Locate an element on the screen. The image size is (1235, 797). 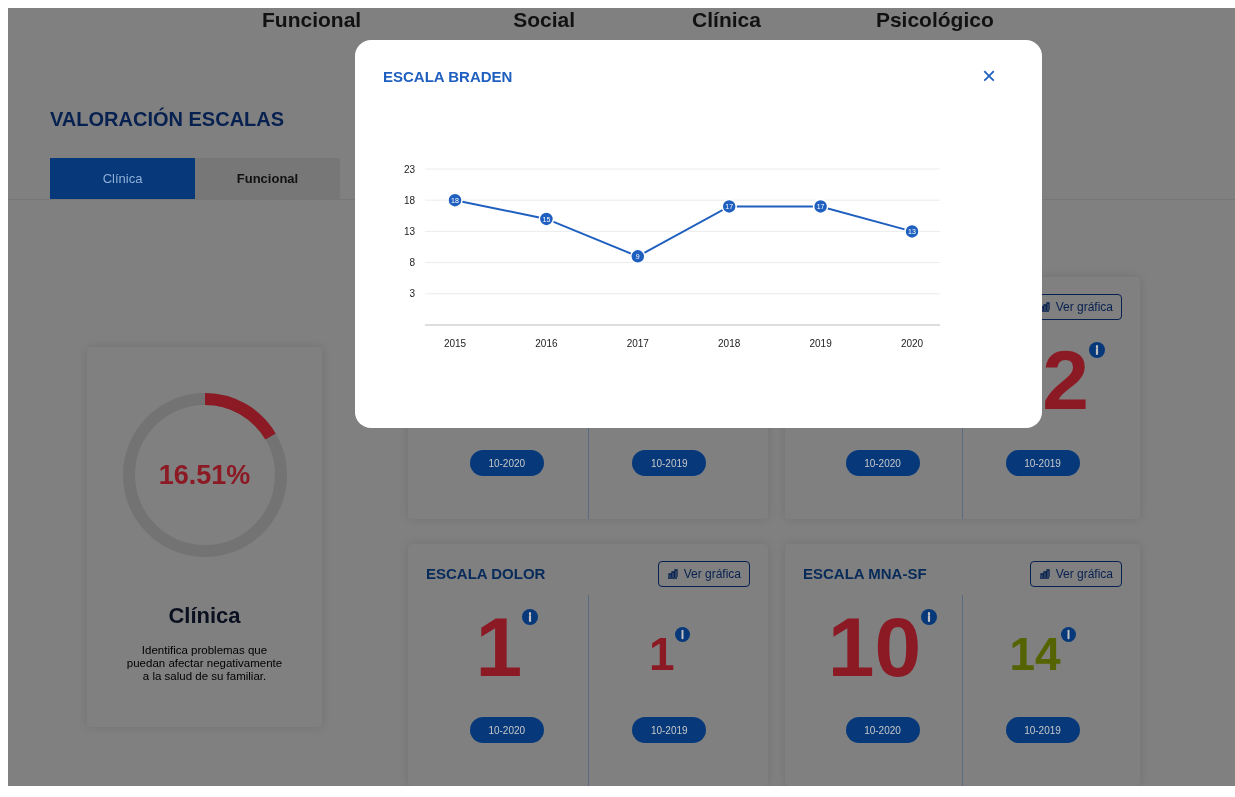
scale-title: ESCALA DOLOR is located at coordinates (486, 573).